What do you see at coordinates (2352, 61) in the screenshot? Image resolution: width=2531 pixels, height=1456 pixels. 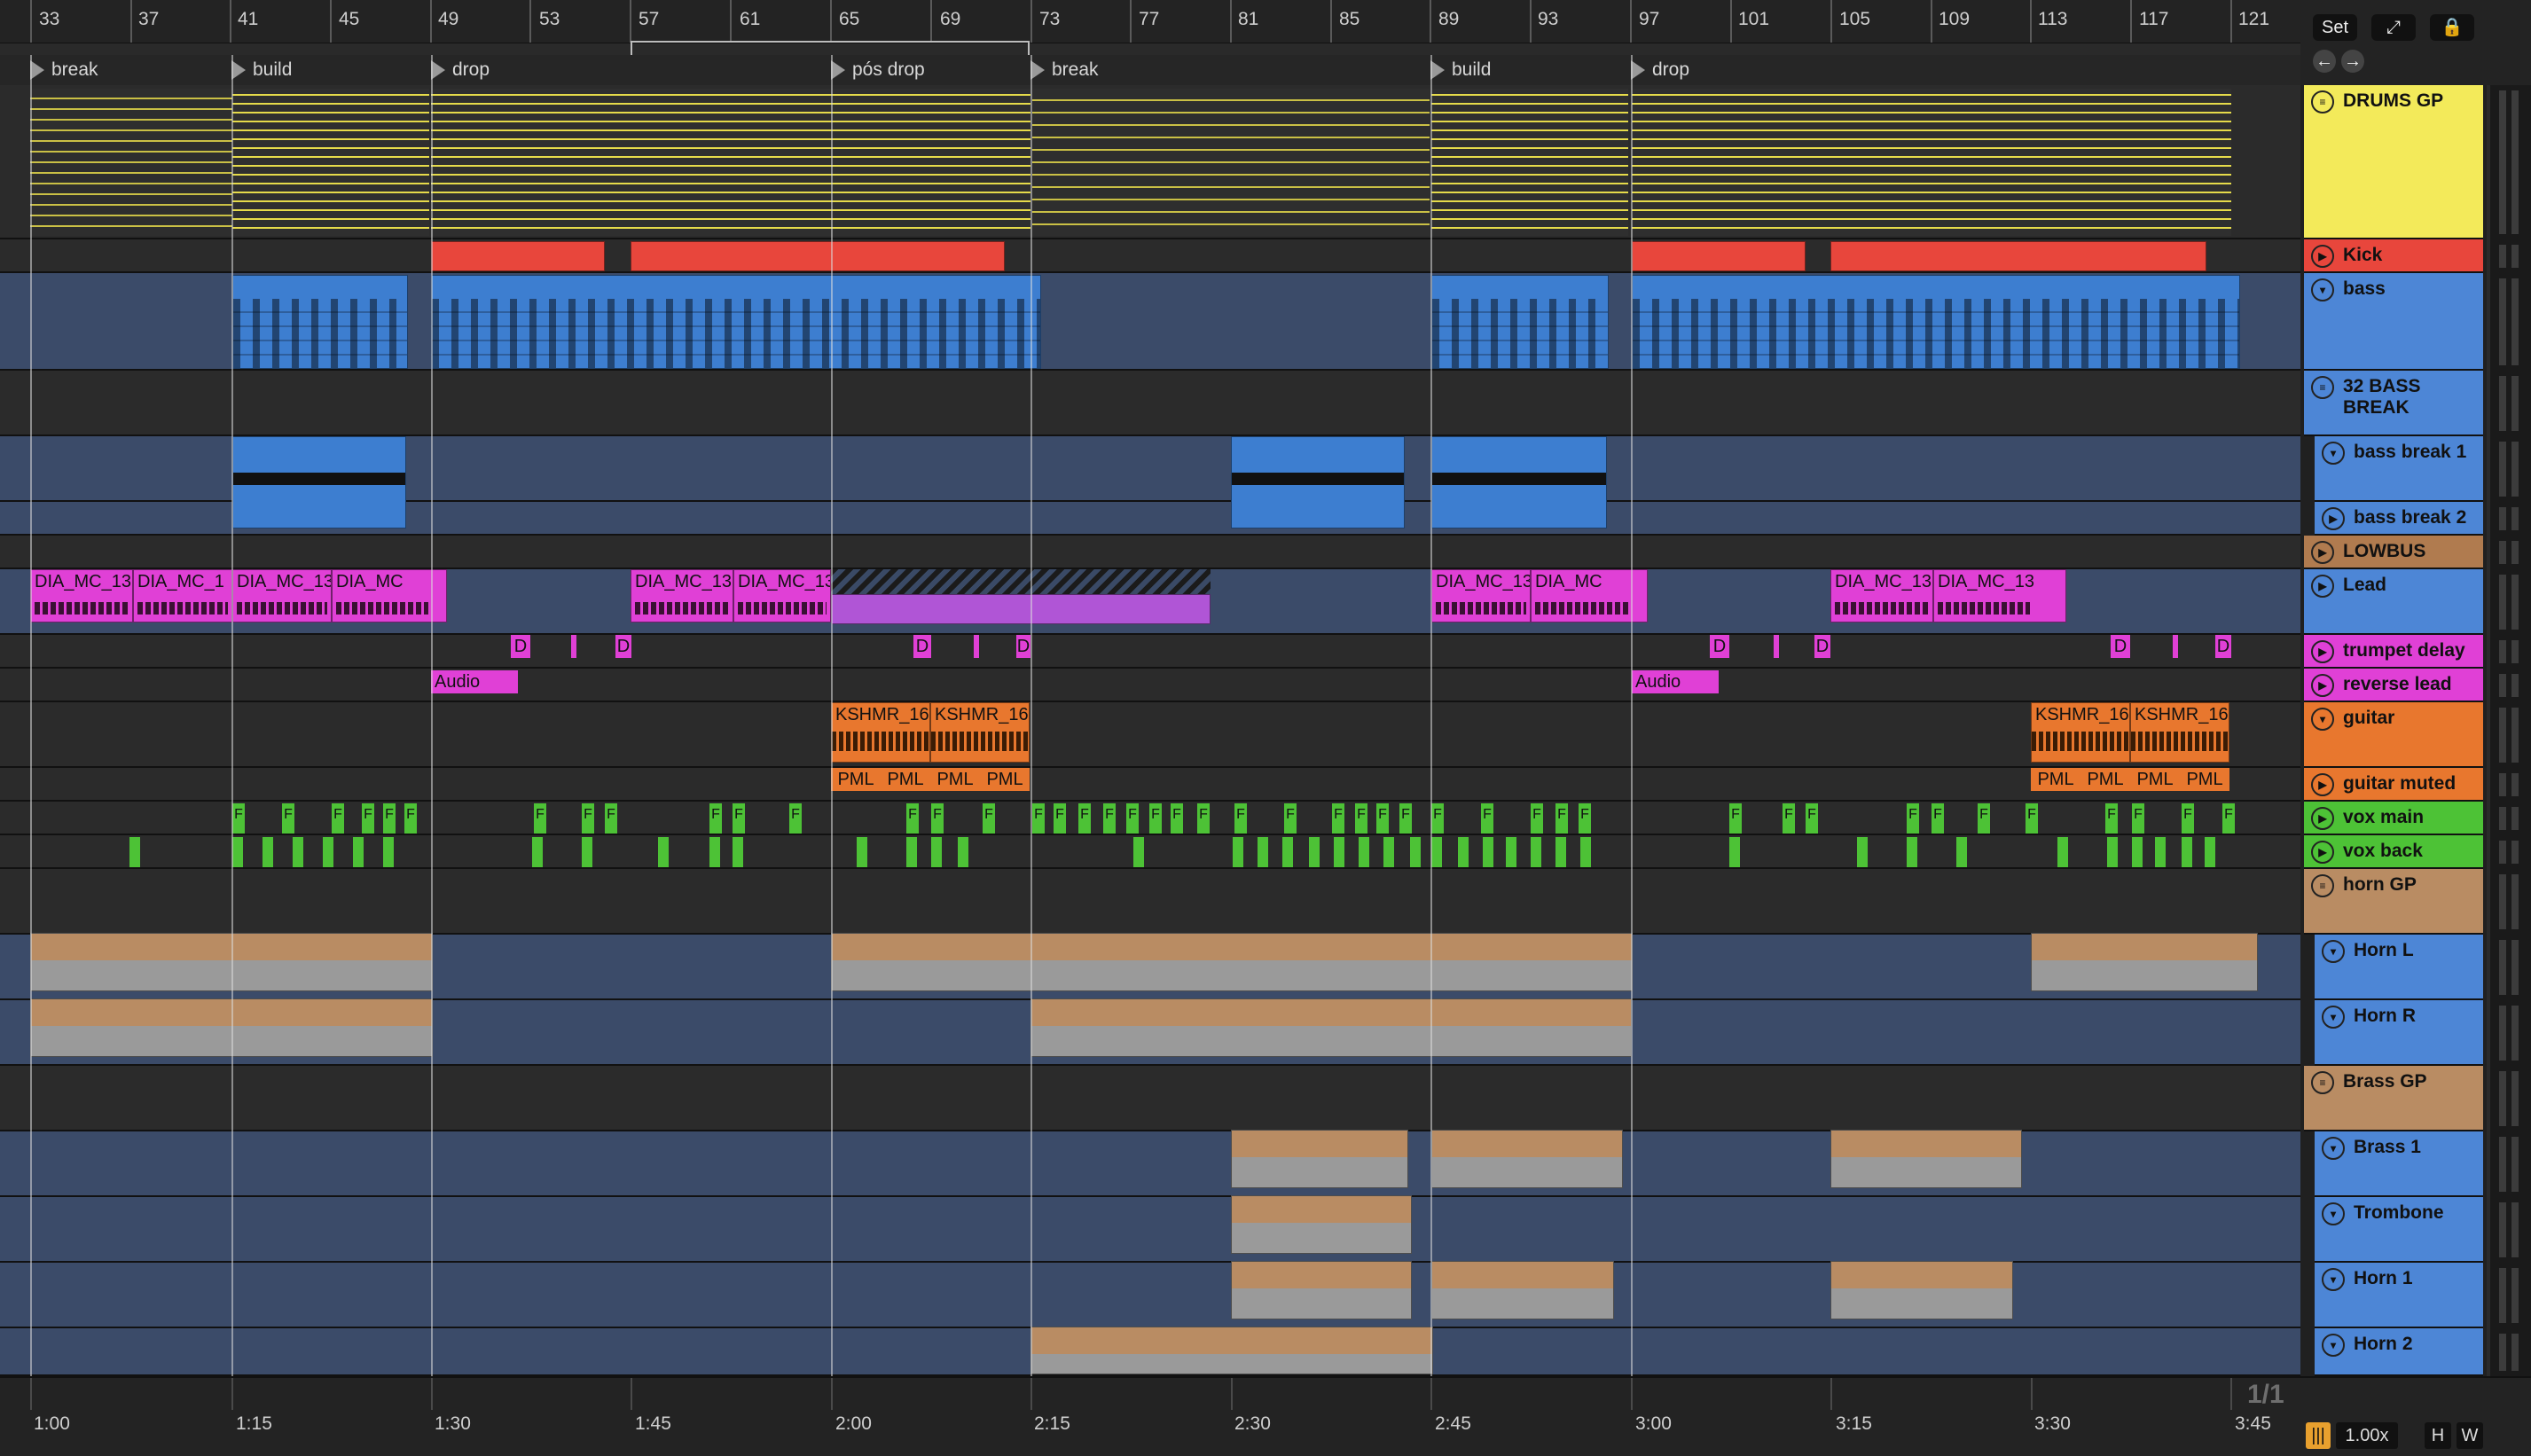 I see `arrow-right-icon: →` at bounding box center [2352, 61].